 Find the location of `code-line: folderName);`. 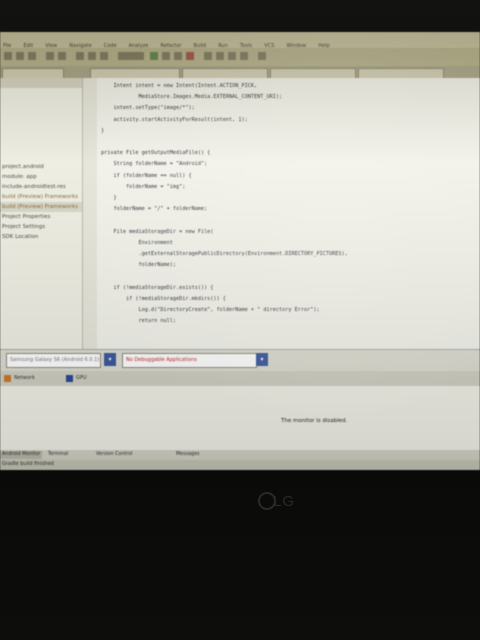

code-line: folderName); is located at coordinates (138, 265).